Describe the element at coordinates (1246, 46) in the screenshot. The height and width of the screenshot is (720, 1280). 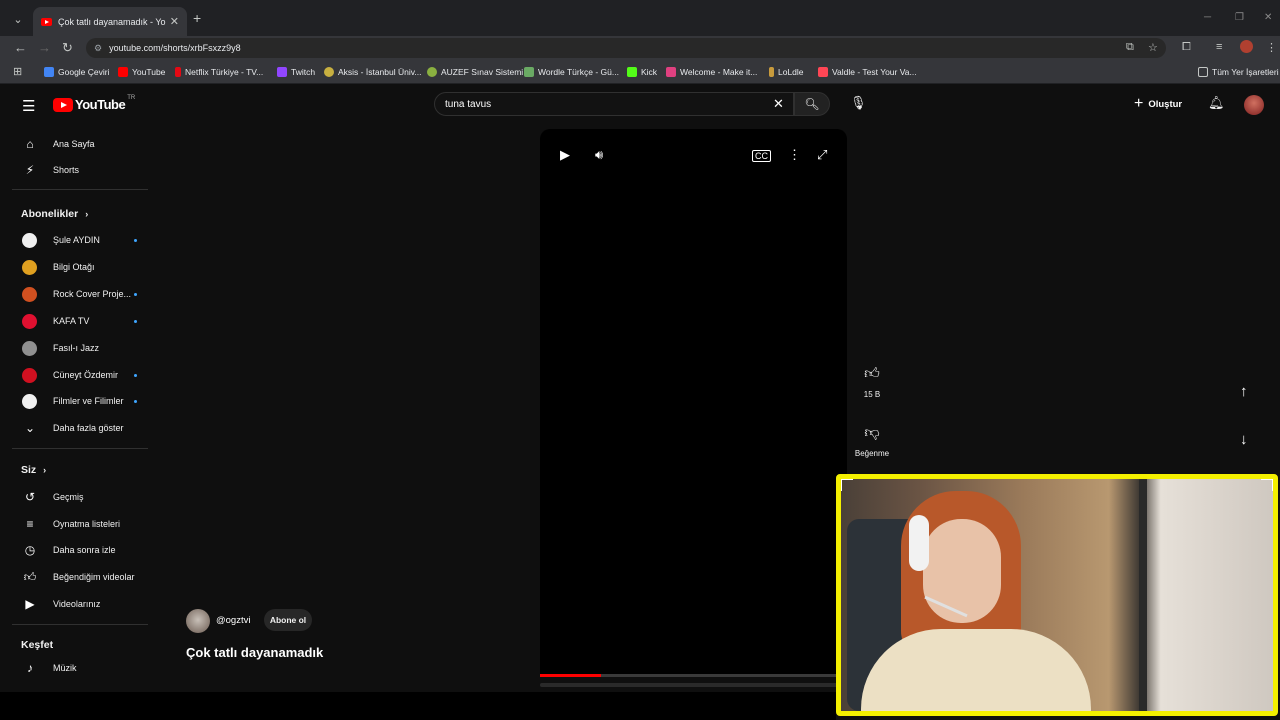
I see `browser-profile-avatar` at that location.